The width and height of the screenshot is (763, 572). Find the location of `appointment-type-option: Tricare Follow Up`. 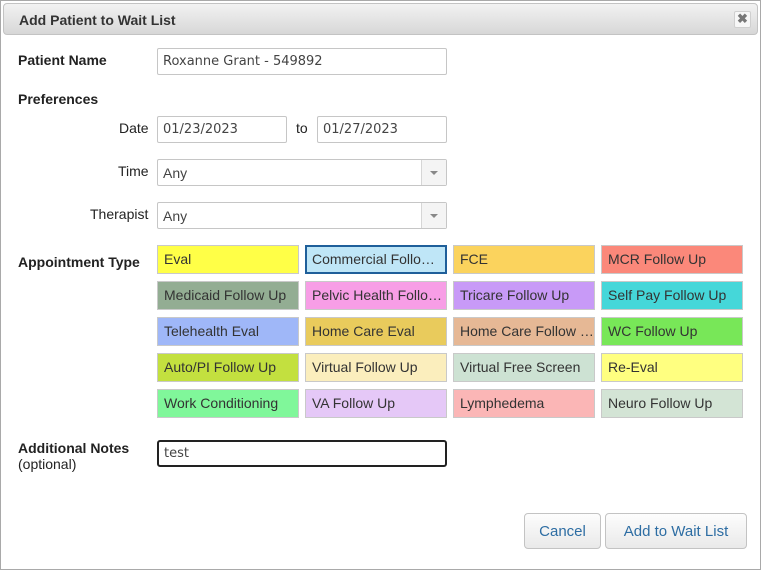

appointment-type-option: Tricare Follow Up is located at coordinates (524, 295).